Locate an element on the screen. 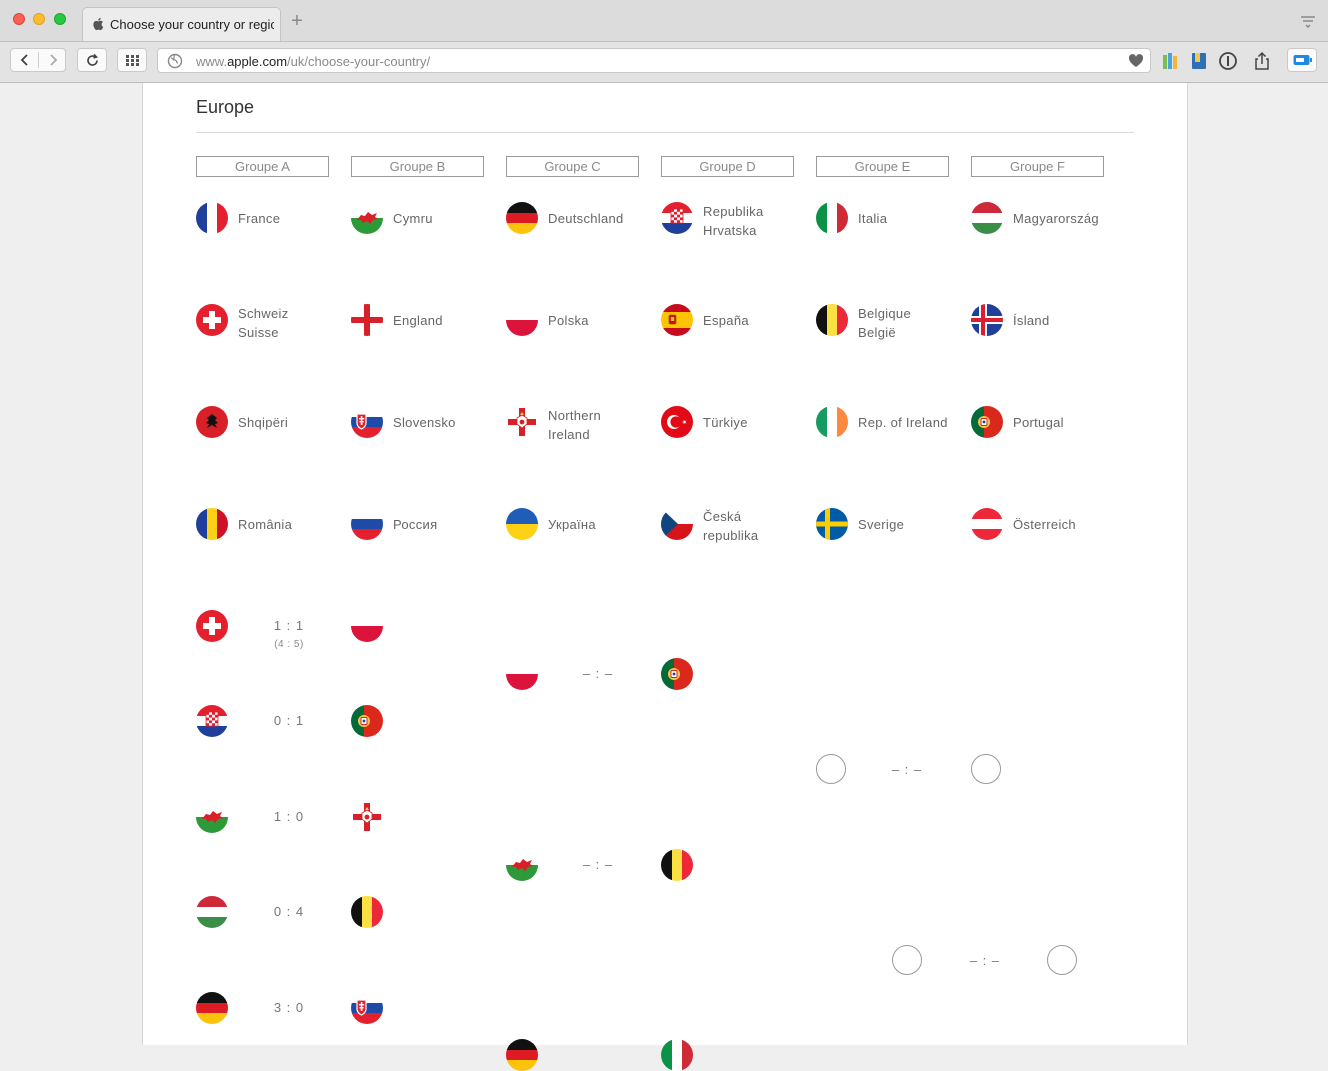  reload-button is located at coordinates (92, 60).